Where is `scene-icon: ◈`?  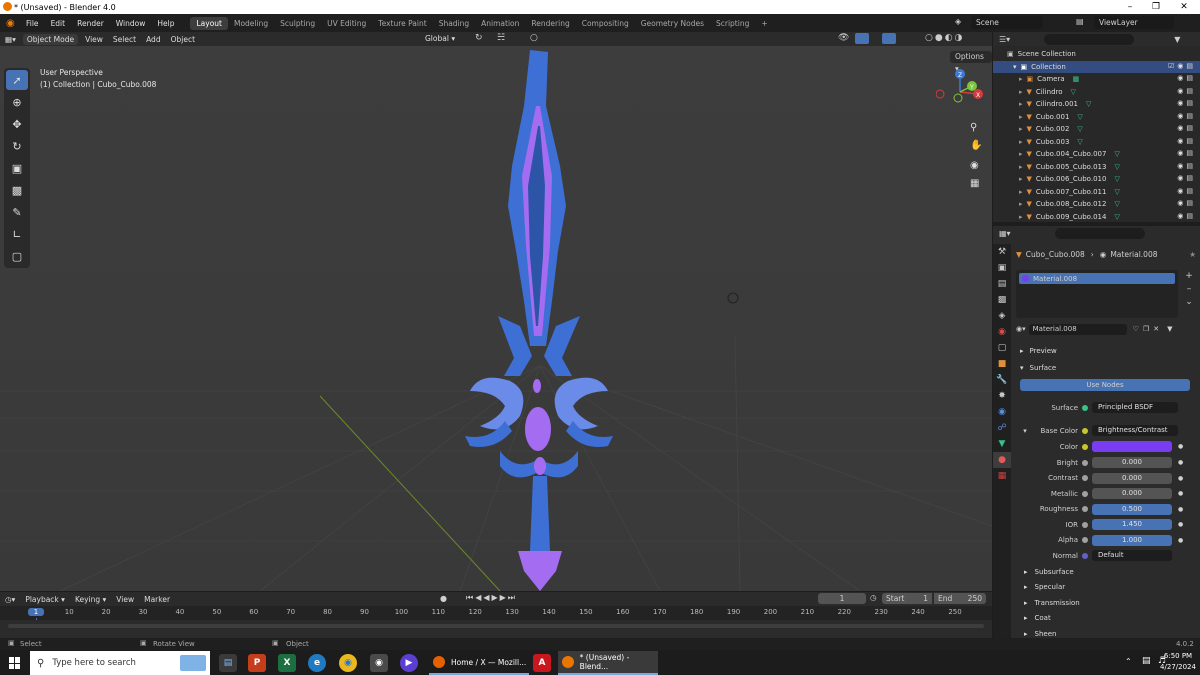 scene-icon: ◈ is located at coordinates (961, 21).